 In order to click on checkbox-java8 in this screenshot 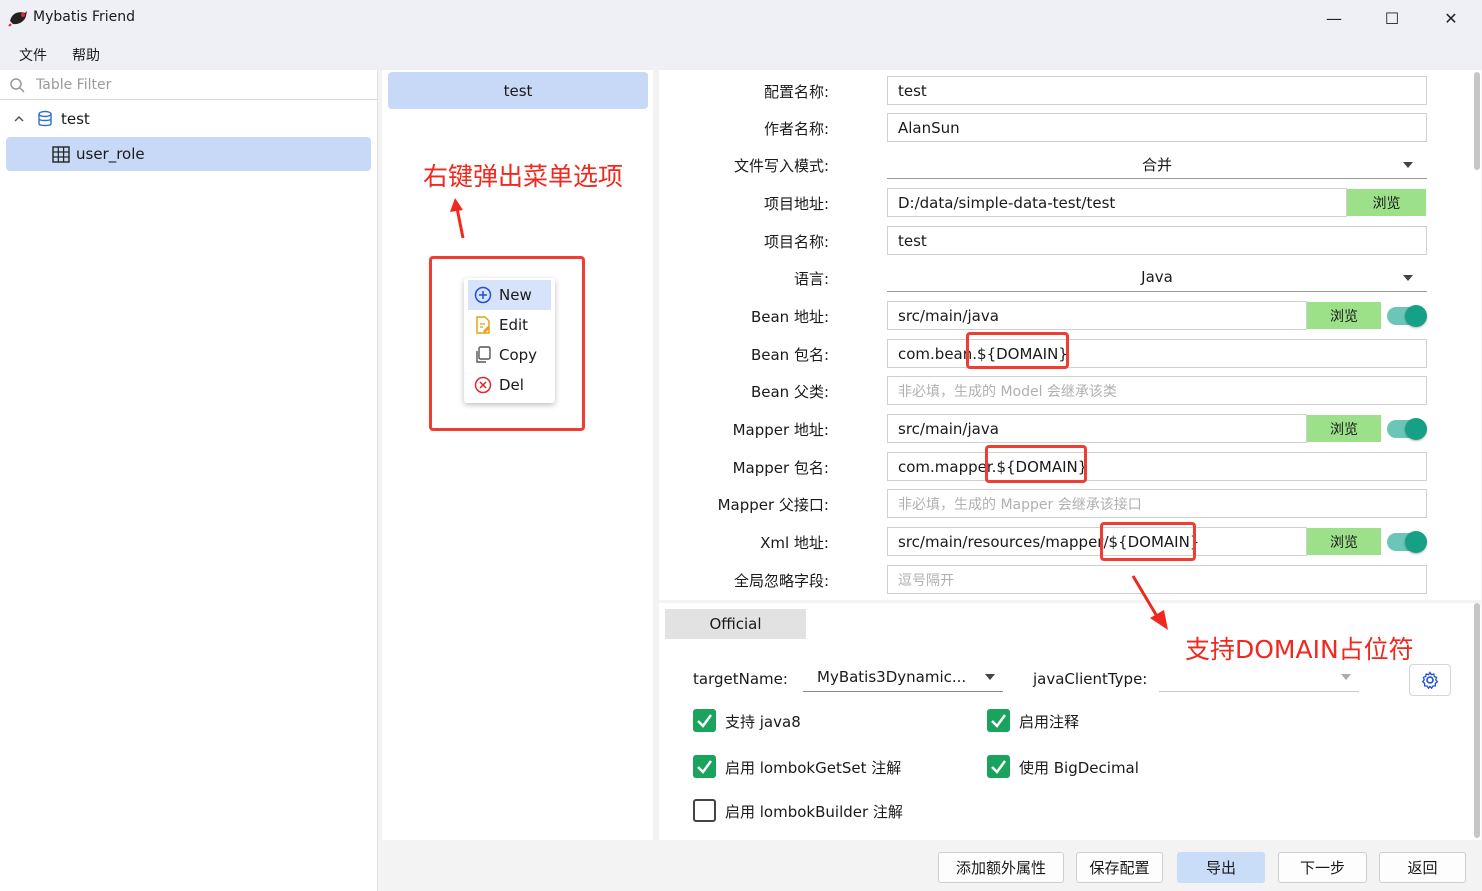, I will do `click(704, 720)`.